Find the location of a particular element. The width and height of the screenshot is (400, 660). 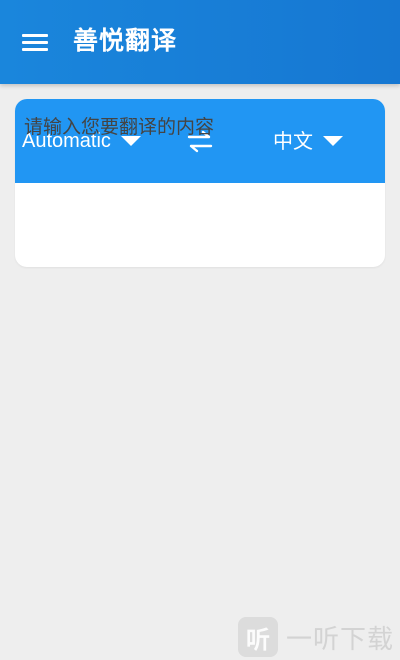

menu-icon is located at coordinates (35, 42).